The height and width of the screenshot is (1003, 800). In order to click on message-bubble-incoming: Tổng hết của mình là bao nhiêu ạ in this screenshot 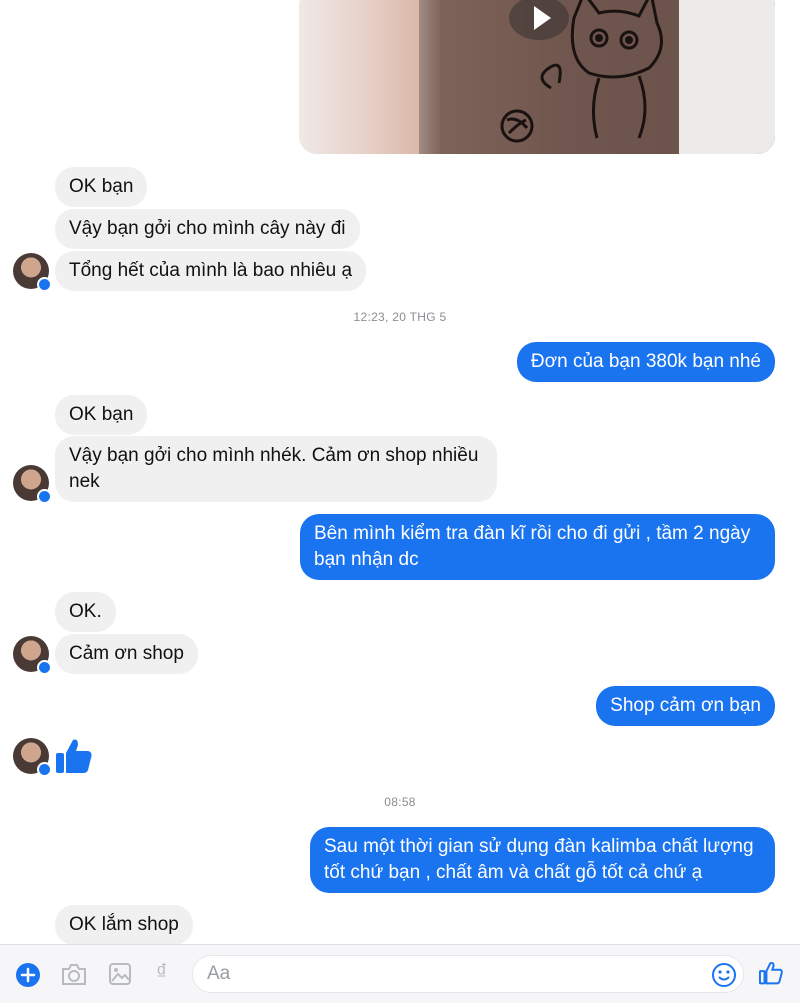, I will do `click(211, 271)`.